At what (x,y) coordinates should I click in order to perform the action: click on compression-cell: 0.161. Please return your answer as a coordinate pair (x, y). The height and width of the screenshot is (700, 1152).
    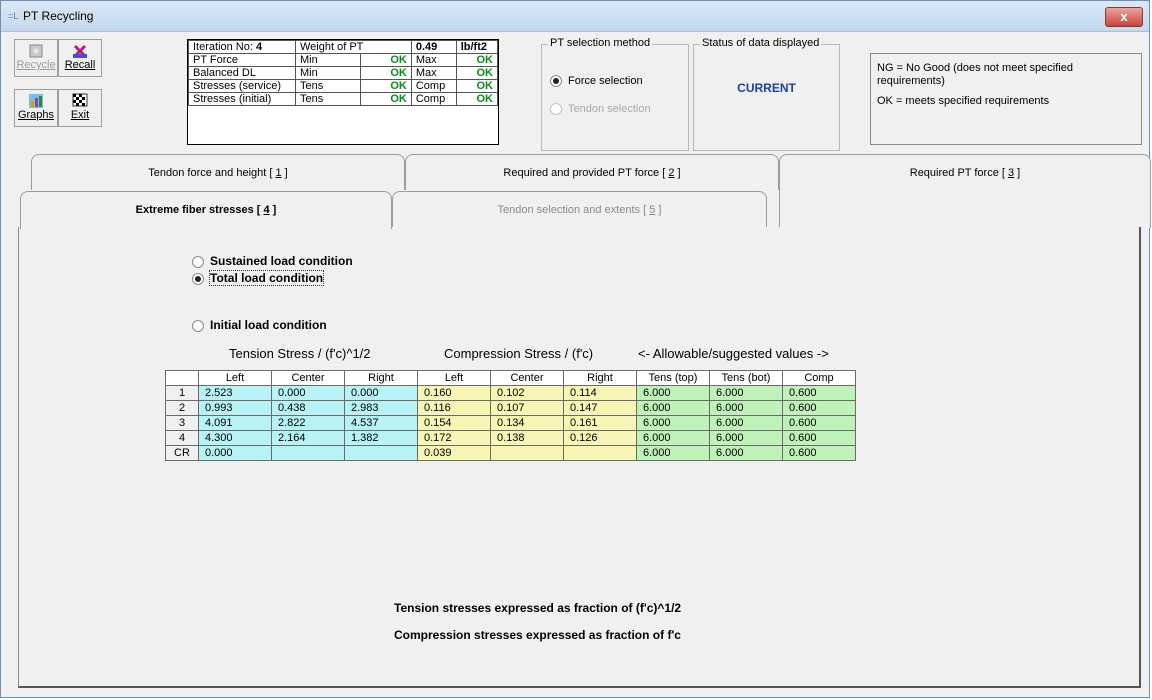
    Looking at the image, I should click on (600, 423).